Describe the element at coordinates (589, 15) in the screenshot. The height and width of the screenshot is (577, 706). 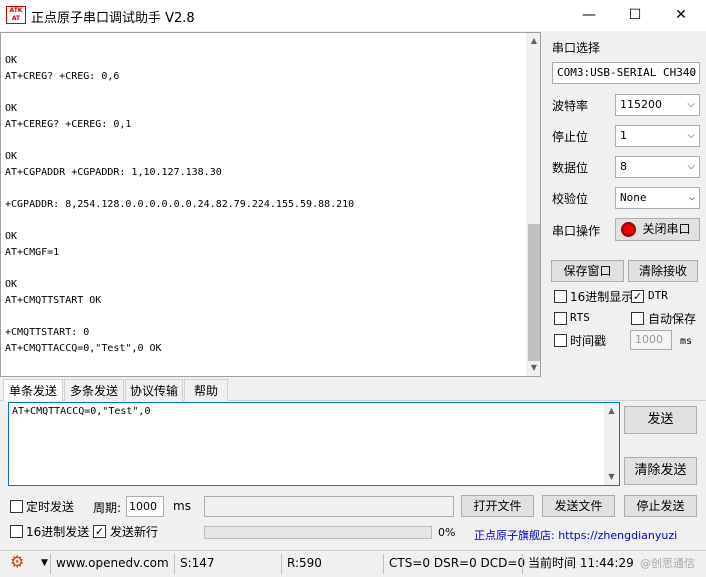
I see `minimize-button: —` at that location.